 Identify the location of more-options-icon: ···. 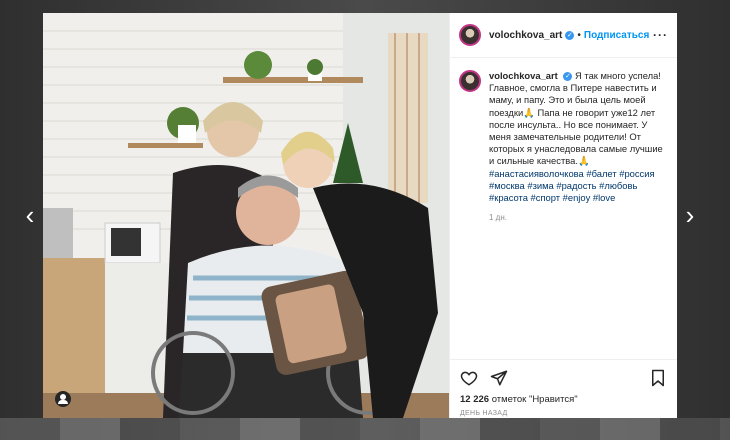
(660, 35).